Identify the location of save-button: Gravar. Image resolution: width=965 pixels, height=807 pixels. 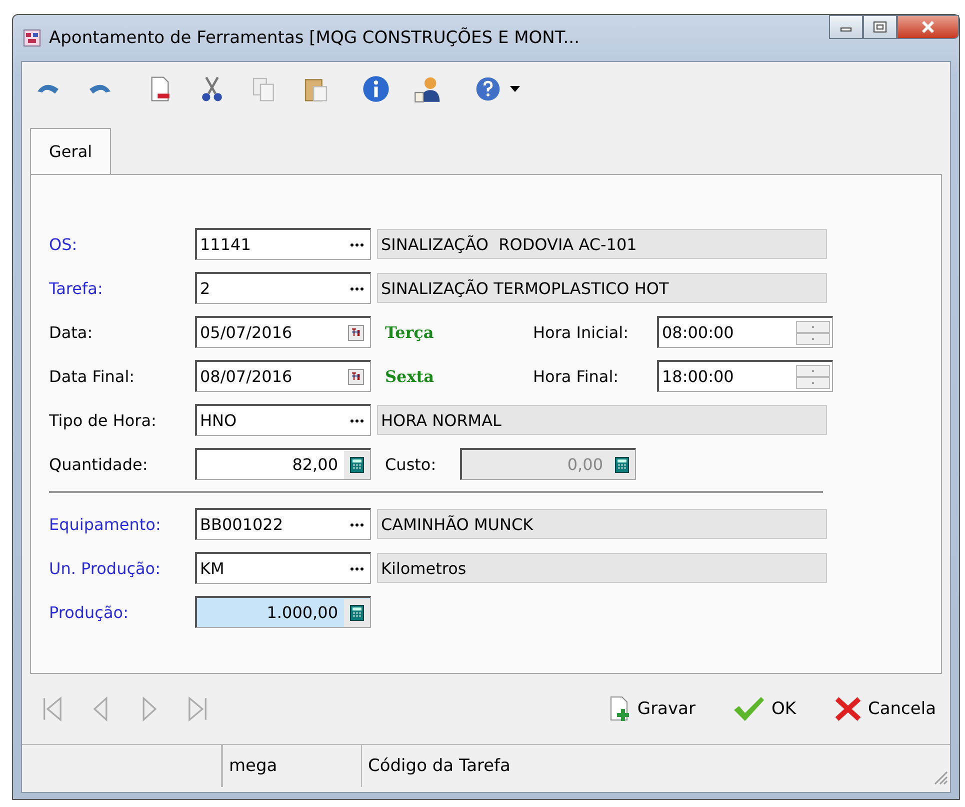
(652, 709).